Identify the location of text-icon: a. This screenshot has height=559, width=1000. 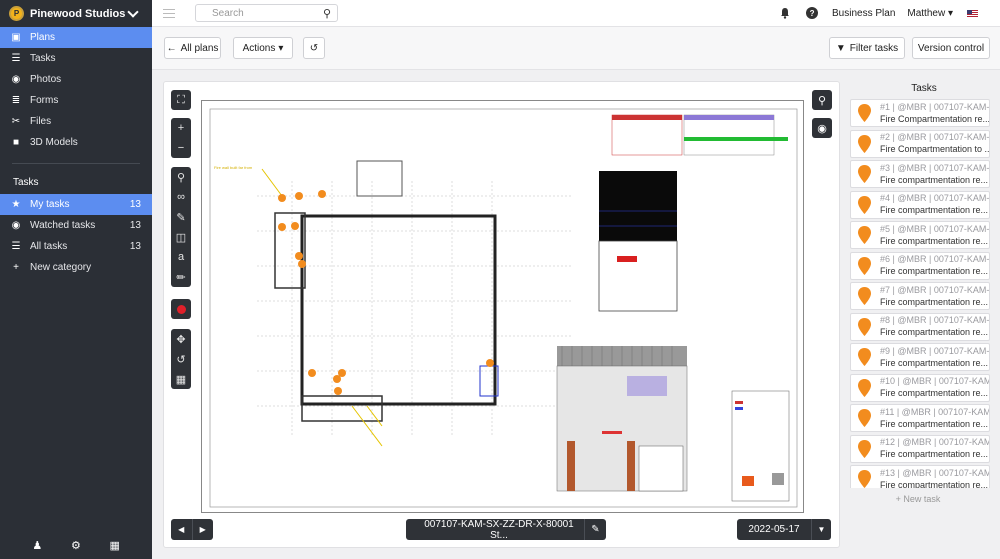
(181, 257).